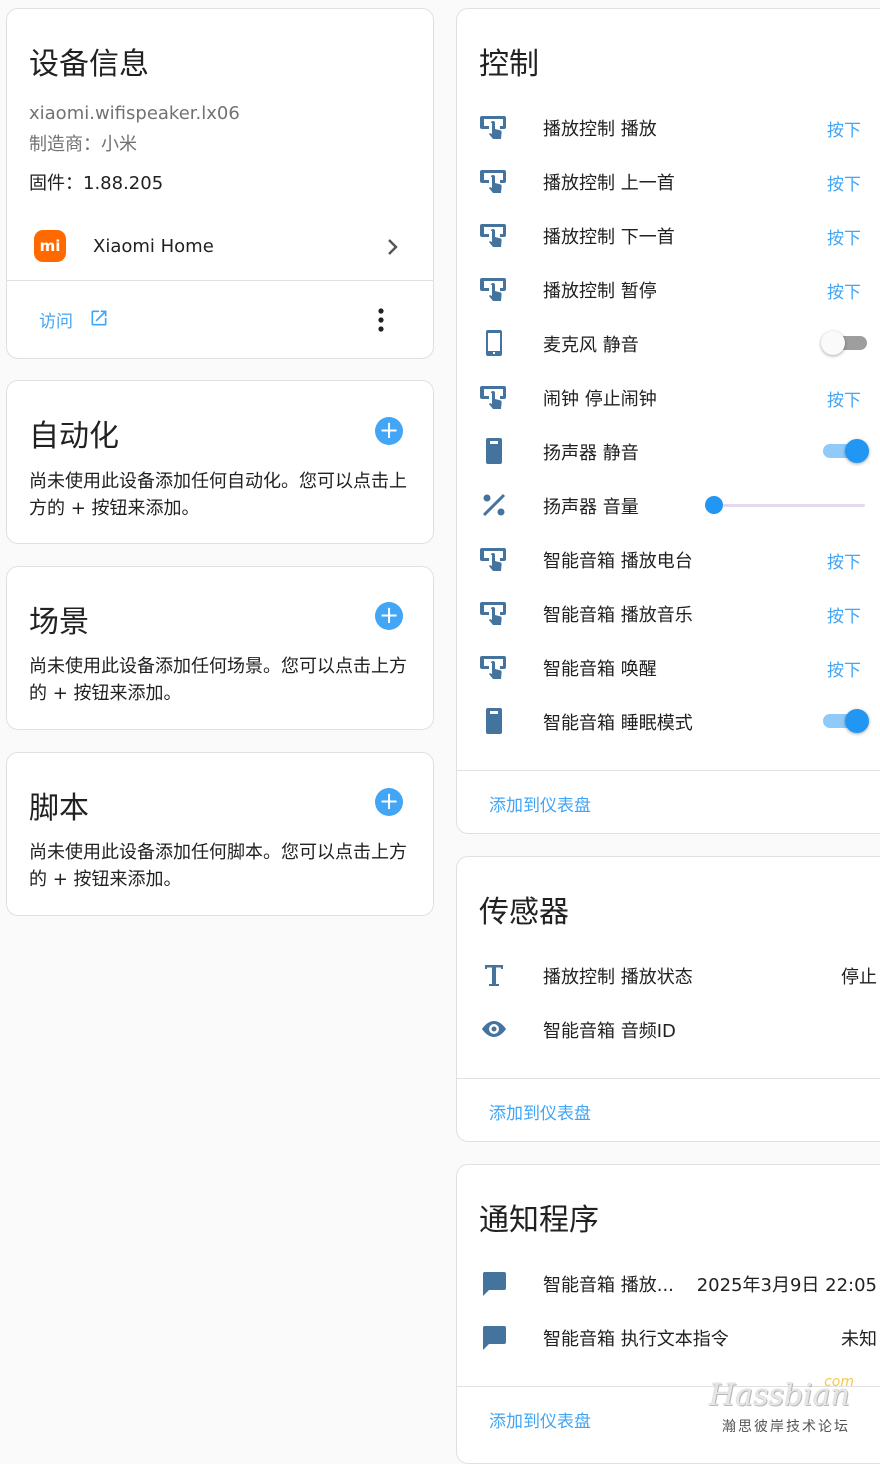 This screenshot has height=1464, width=880. I want to click on notify-row: 智能音箱 播放... 2025年3月9日 22:05, so click(668, 1283).